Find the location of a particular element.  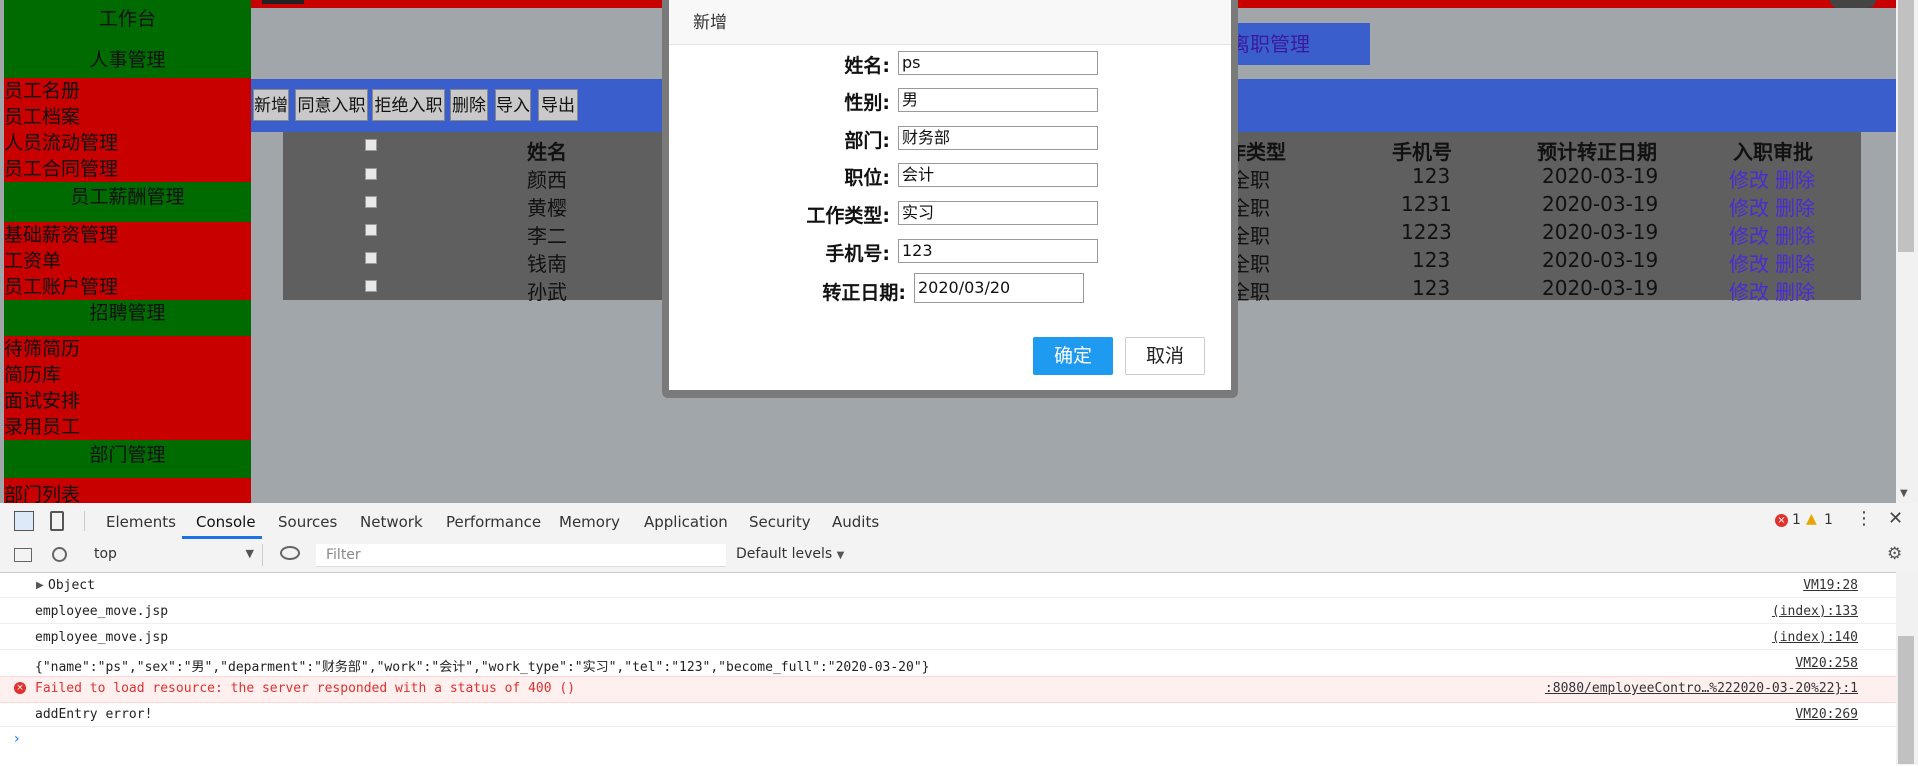

show-sidebar-icon is located at coordinates (23, 555).